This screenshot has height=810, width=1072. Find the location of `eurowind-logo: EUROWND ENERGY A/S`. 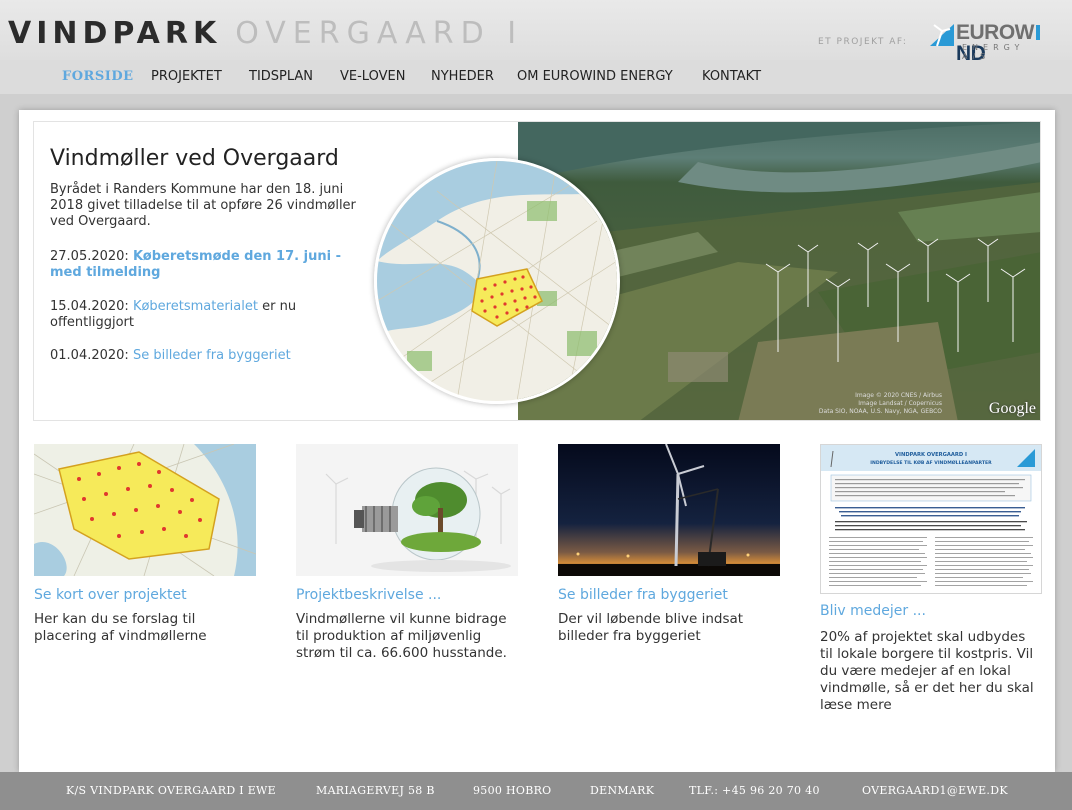

eurowind-logo: EUROWND ENERGY A/S is located at coordinates (993, 43).